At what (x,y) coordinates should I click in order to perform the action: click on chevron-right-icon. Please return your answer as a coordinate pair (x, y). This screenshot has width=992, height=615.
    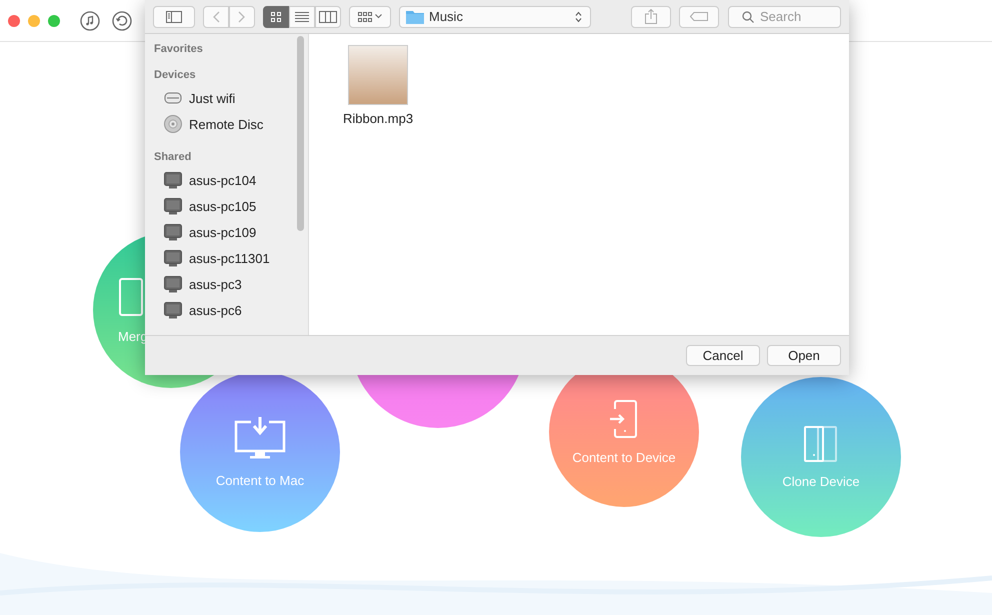
    Looking at the image, I should click on (242, 16).